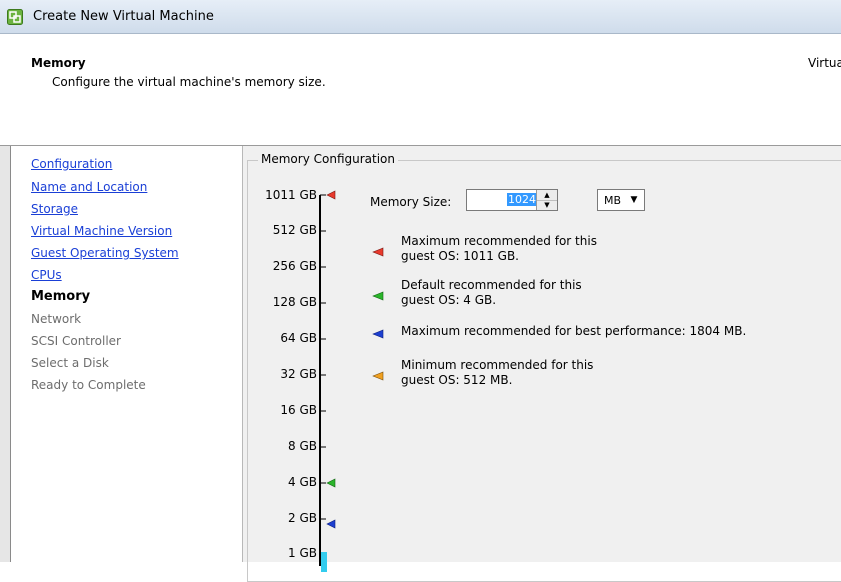  Describe the element at coordinates (58, 63) in the screenshot. I see `page-title: Memory` at that location.